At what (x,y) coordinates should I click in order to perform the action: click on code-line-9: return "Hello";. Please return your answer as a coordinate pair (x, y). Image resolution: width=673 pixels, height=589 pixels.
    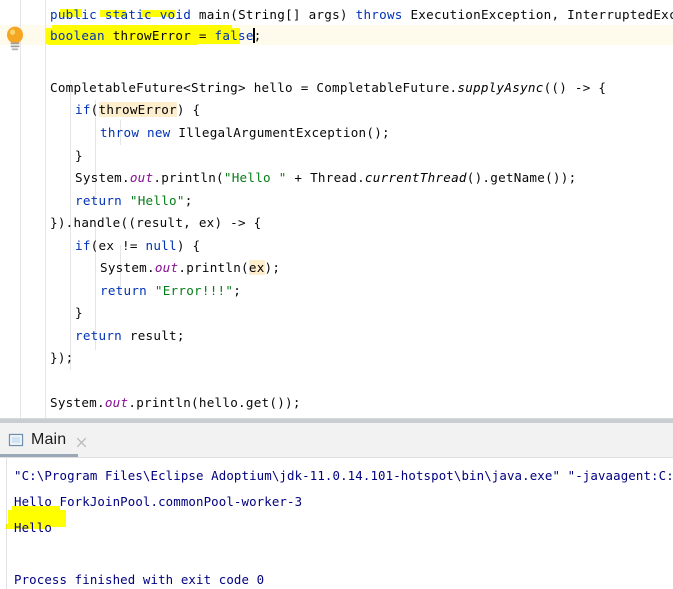
    Looking at the image, I should click on (134, 201).